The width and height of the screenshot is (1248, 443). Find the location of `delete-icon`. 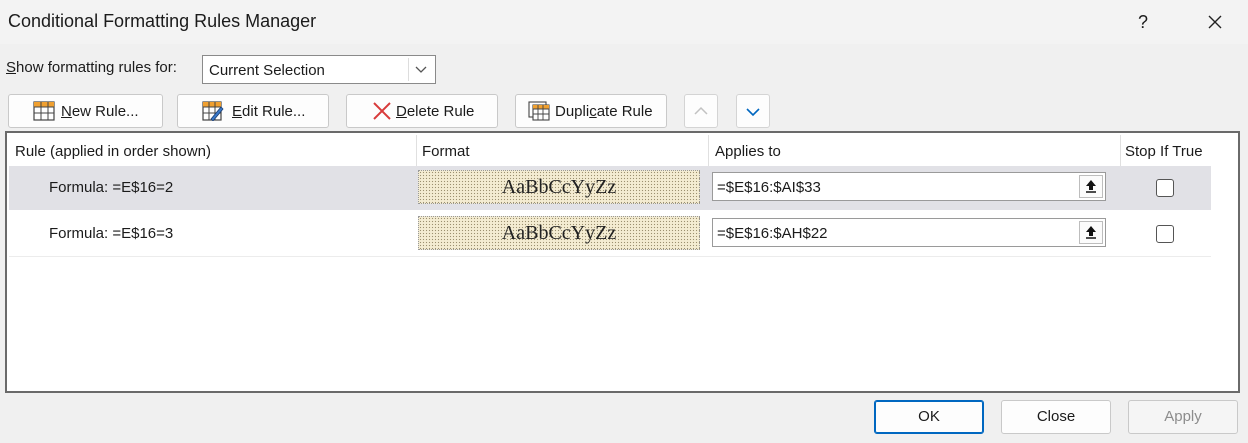

delete-icon is located at coordinates (382, 111).